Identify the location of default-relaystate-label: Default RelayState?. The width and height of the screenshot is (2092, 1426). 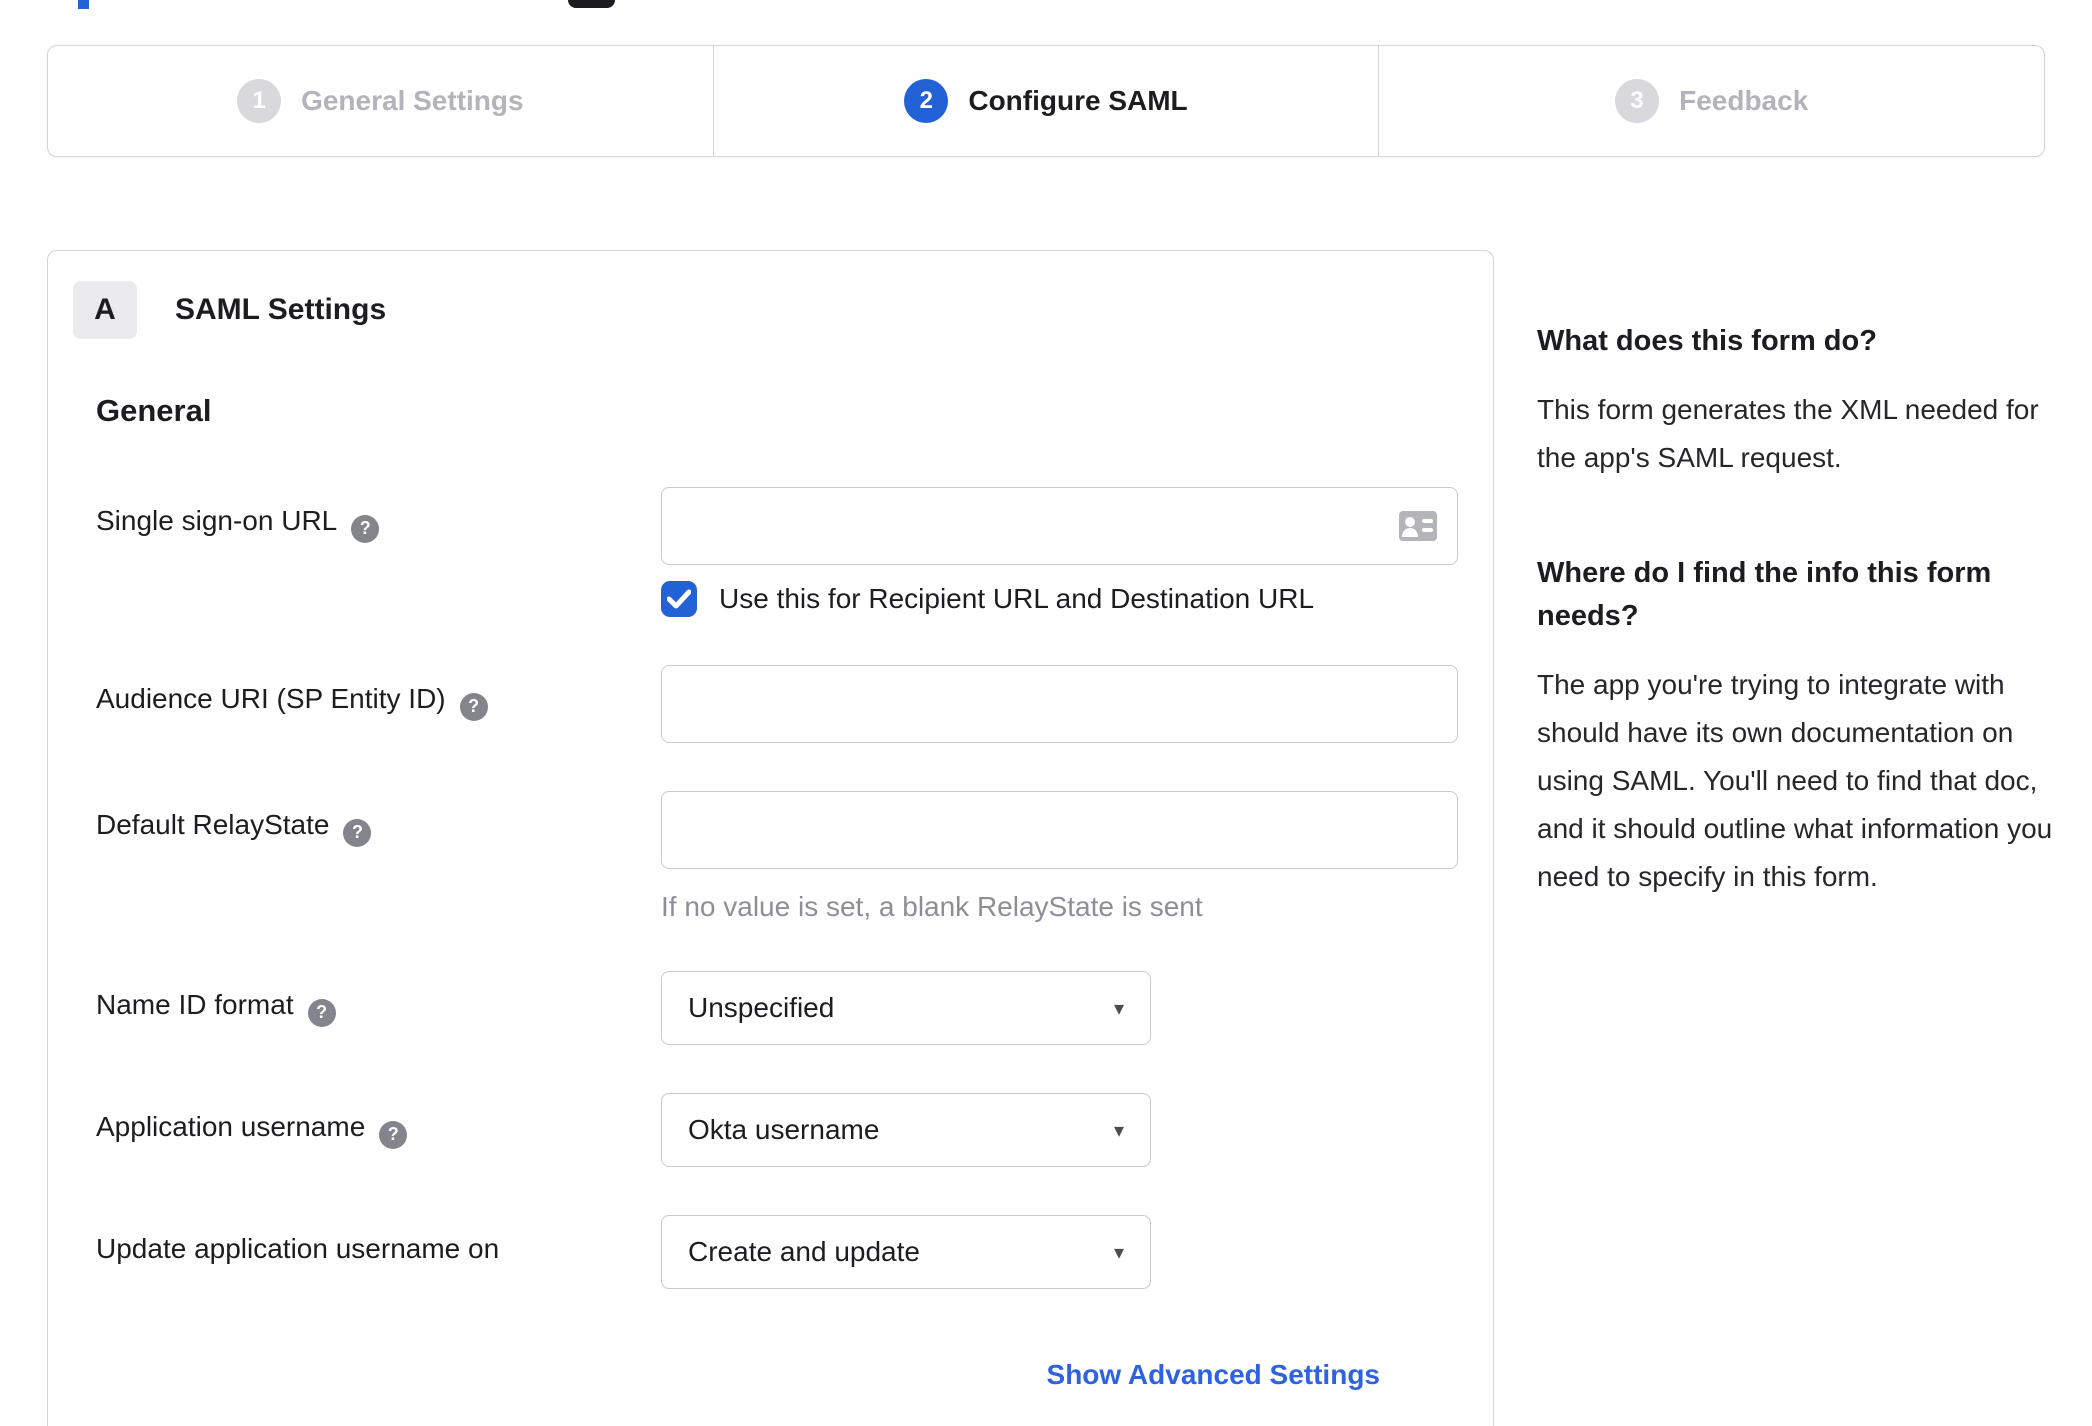
(378, 857).